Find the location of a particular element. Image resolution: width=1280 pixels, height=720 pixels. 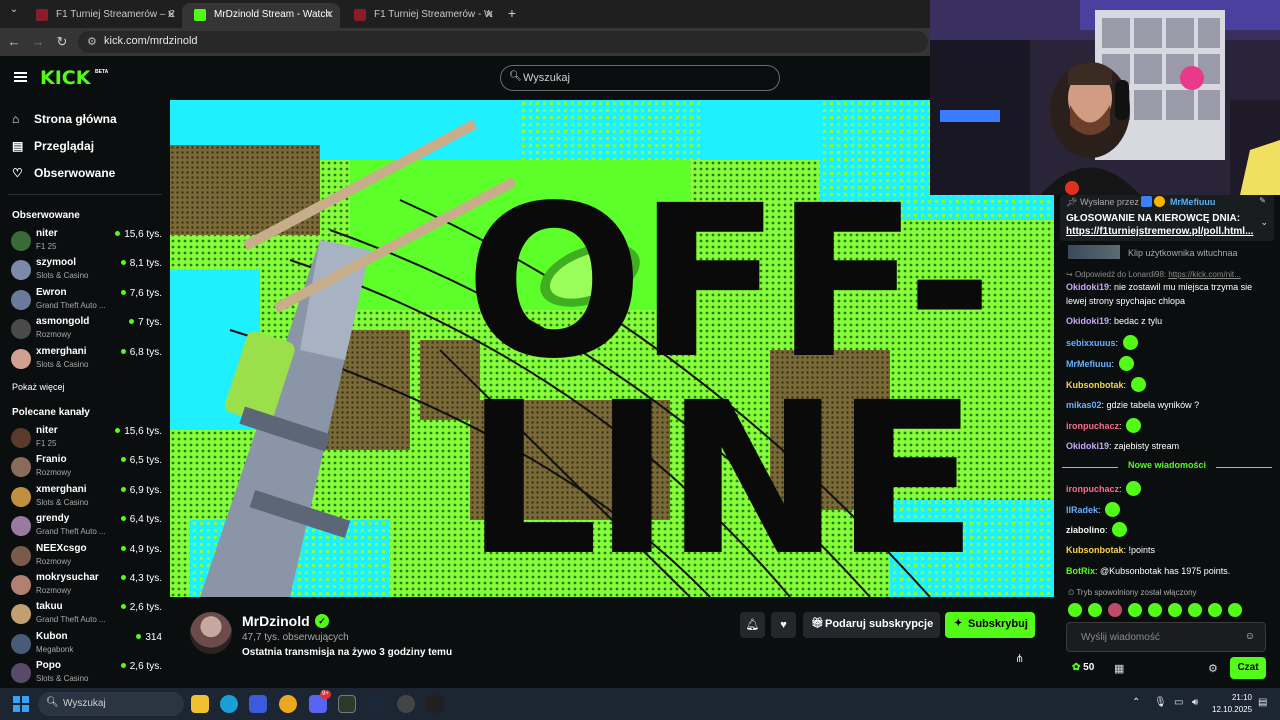

gift-icon: ▦ is located at coordinates (1119, 668).